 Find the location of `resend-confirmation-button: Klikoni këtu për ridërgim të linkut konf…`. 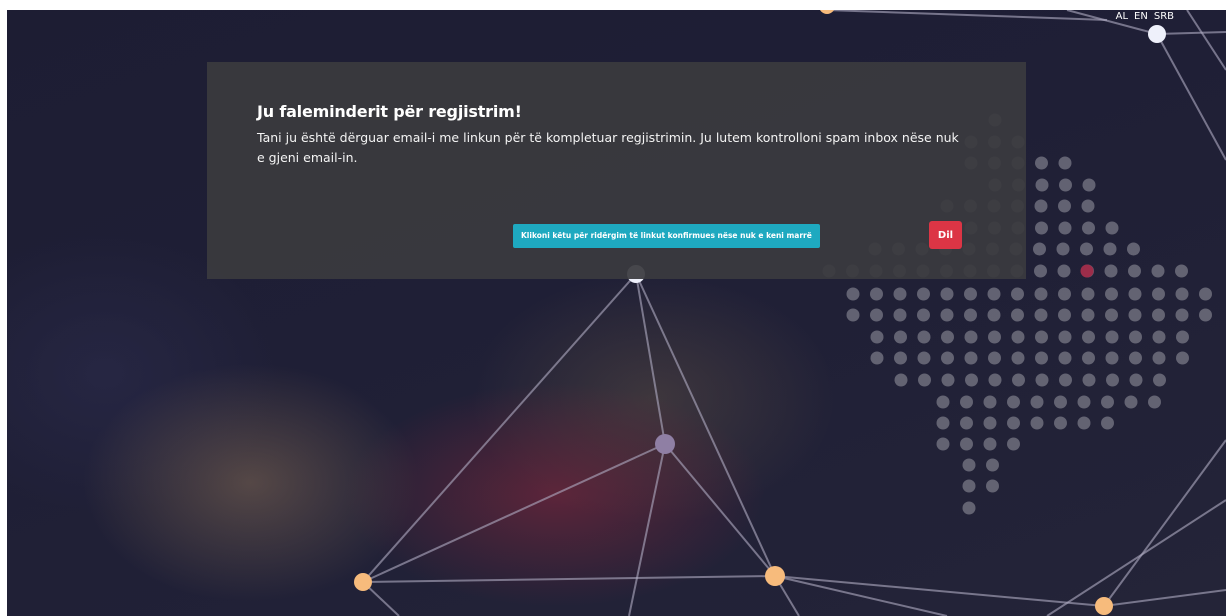

resend-confirmation-button: Klikoni këtu për ridërgim të linkut konf… is located at coordinates (666, 236).